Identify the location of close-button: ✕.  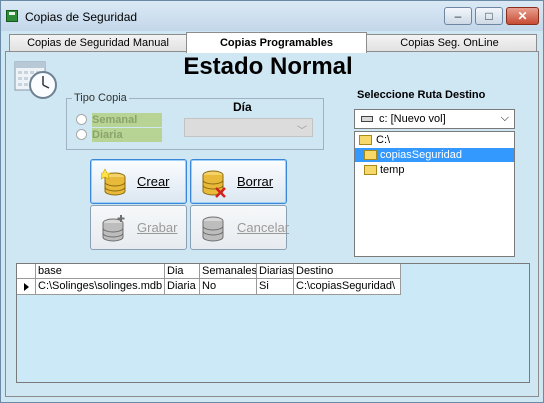
(522, 16).